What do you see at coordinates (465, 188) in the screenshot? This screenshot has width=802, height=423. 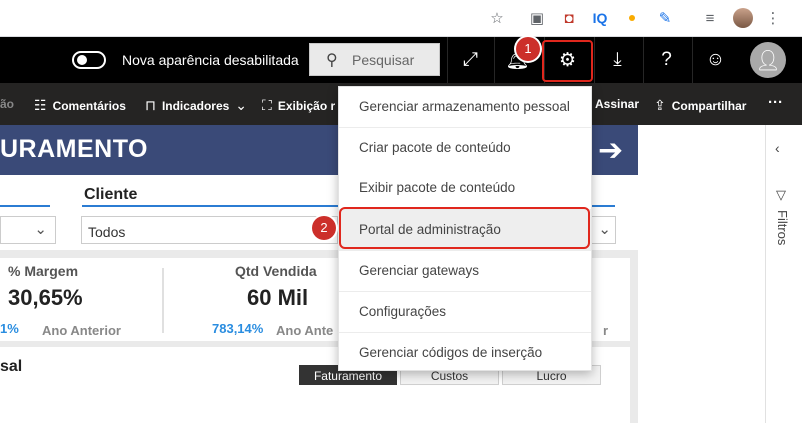 I see `menu-item-view-content-pack: Exibir pacote de conteúdo` at bounding box center [465, 188].